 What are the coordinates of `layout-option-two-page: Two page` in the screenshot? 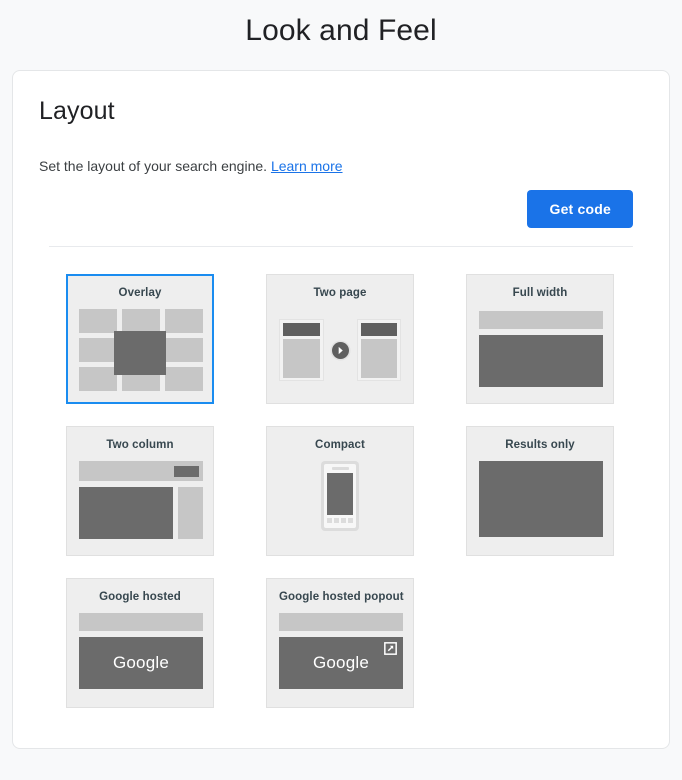 It's located at (340, 339).